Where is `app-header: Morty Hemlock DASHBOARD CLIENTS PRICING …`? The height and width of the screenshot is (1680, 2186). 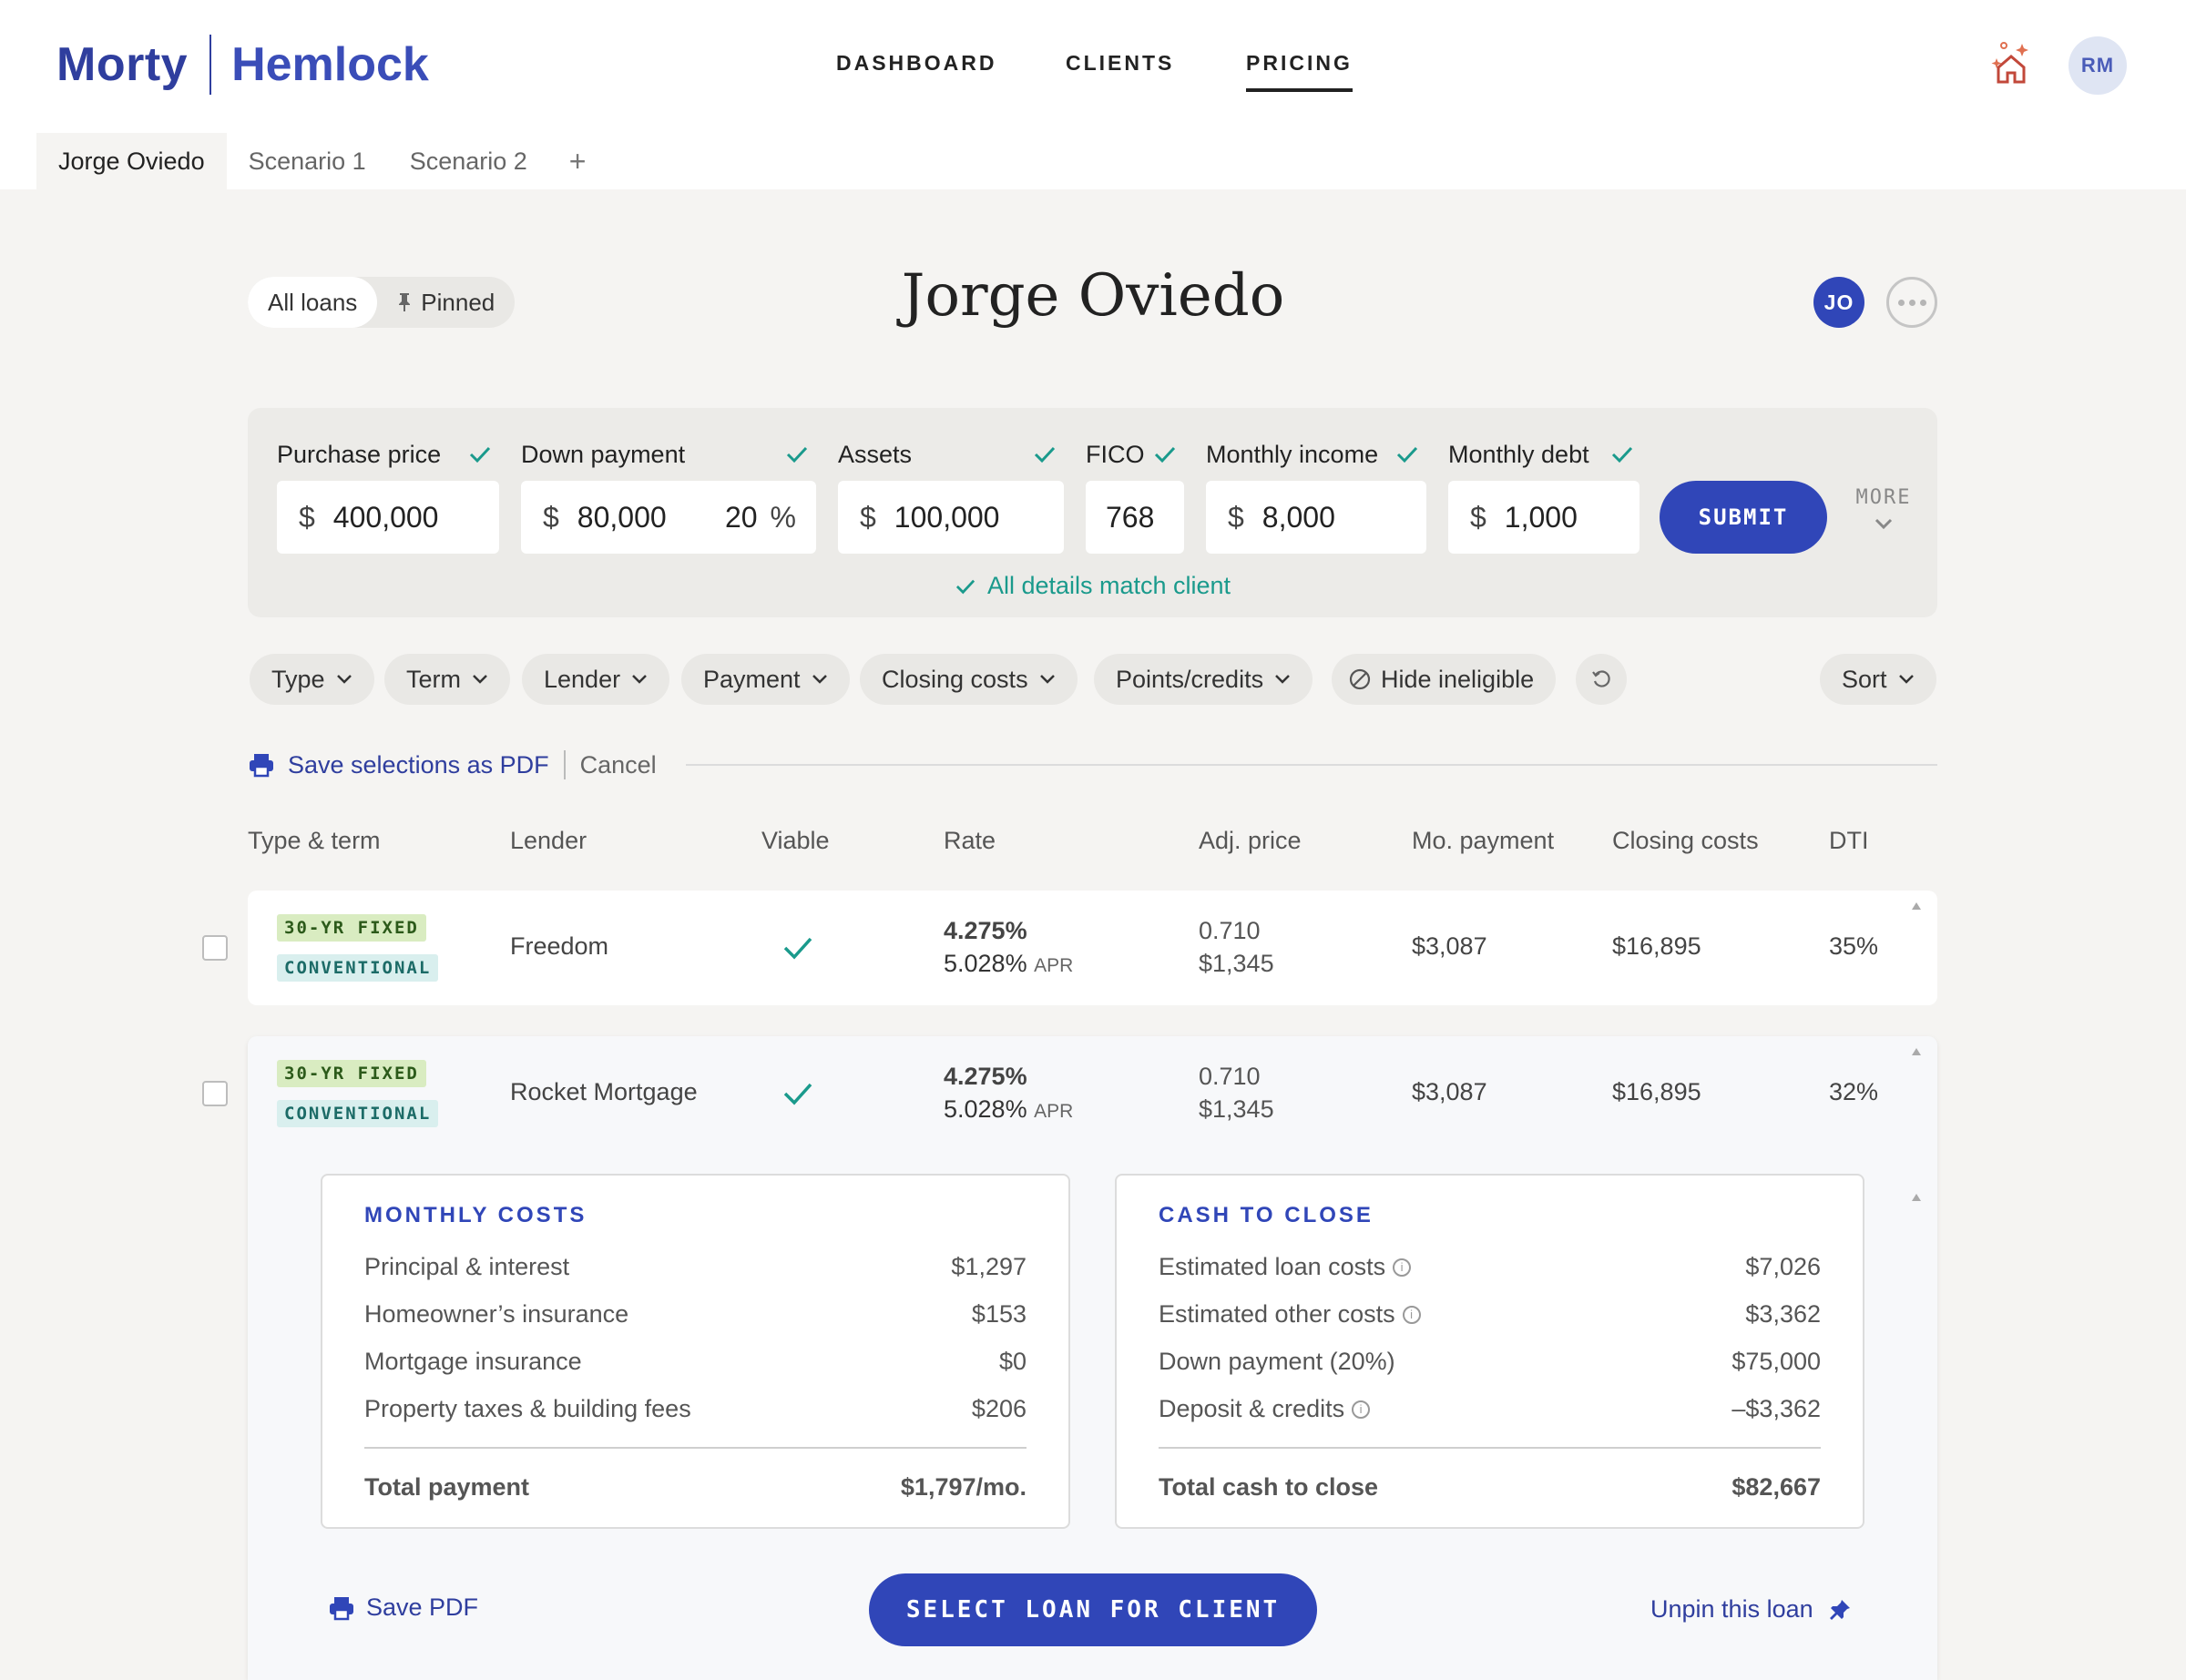
app-header: Morty Hemlock DASHBOARD CLIENTS PRICING … is located at coordinates (1093, 95).